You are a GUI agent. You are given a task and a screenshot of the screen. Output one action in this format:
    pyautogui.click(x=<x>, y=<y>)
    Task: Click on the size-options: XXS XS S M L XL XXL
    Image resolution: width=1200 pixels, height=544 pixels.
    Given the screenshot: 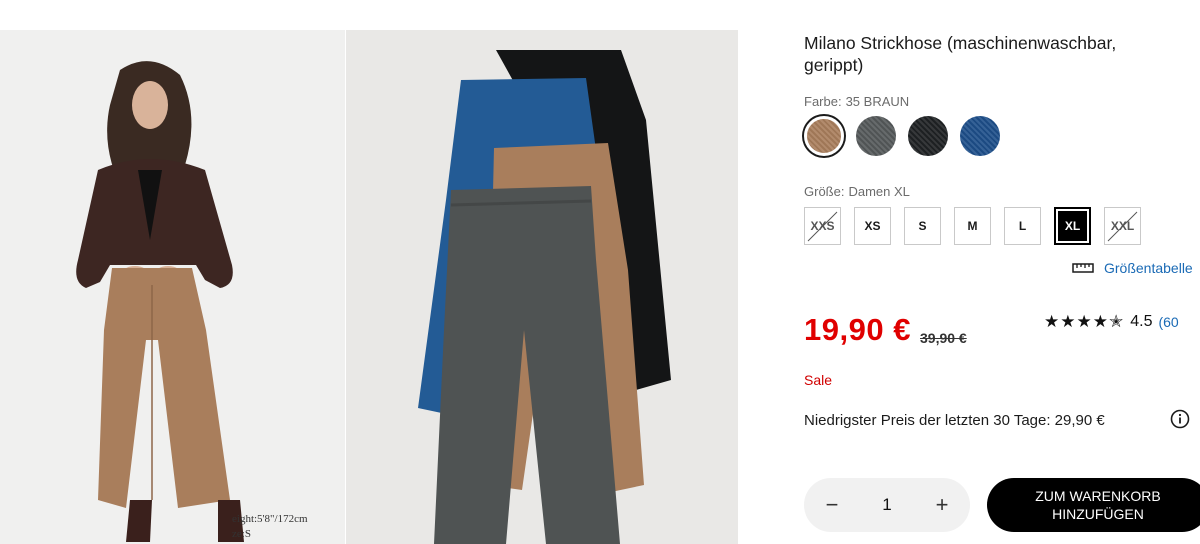 What is the action you would take?
    pyautogui.click(x=972, y=226)
    